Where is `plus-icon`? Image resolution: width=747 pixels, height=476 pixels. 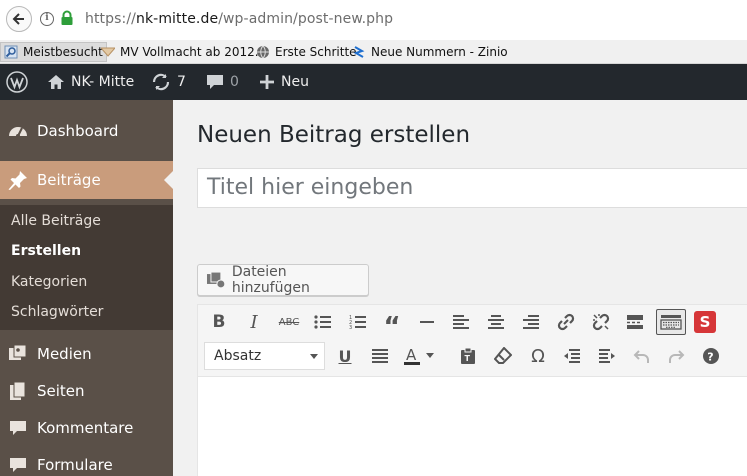 plus-icon is located at coordinates (267, 82).